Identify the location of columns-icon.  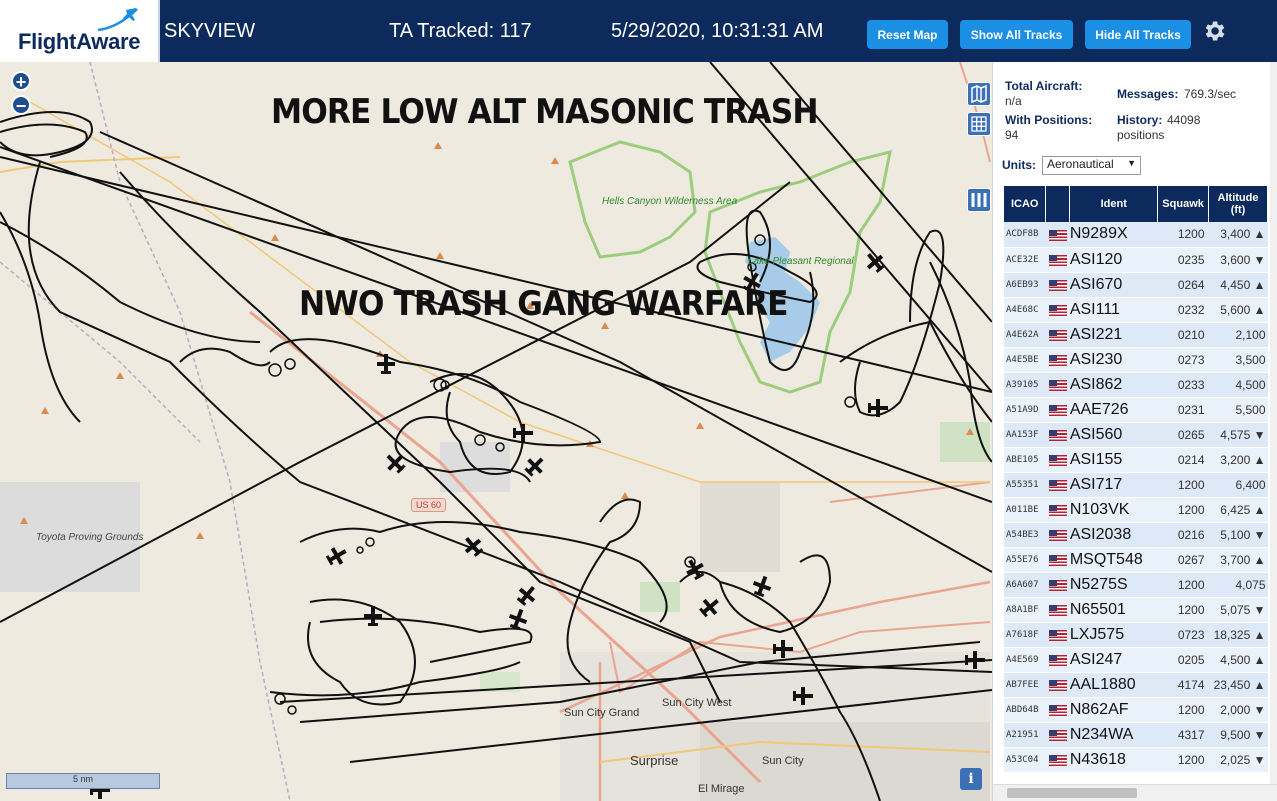
(979, 200).